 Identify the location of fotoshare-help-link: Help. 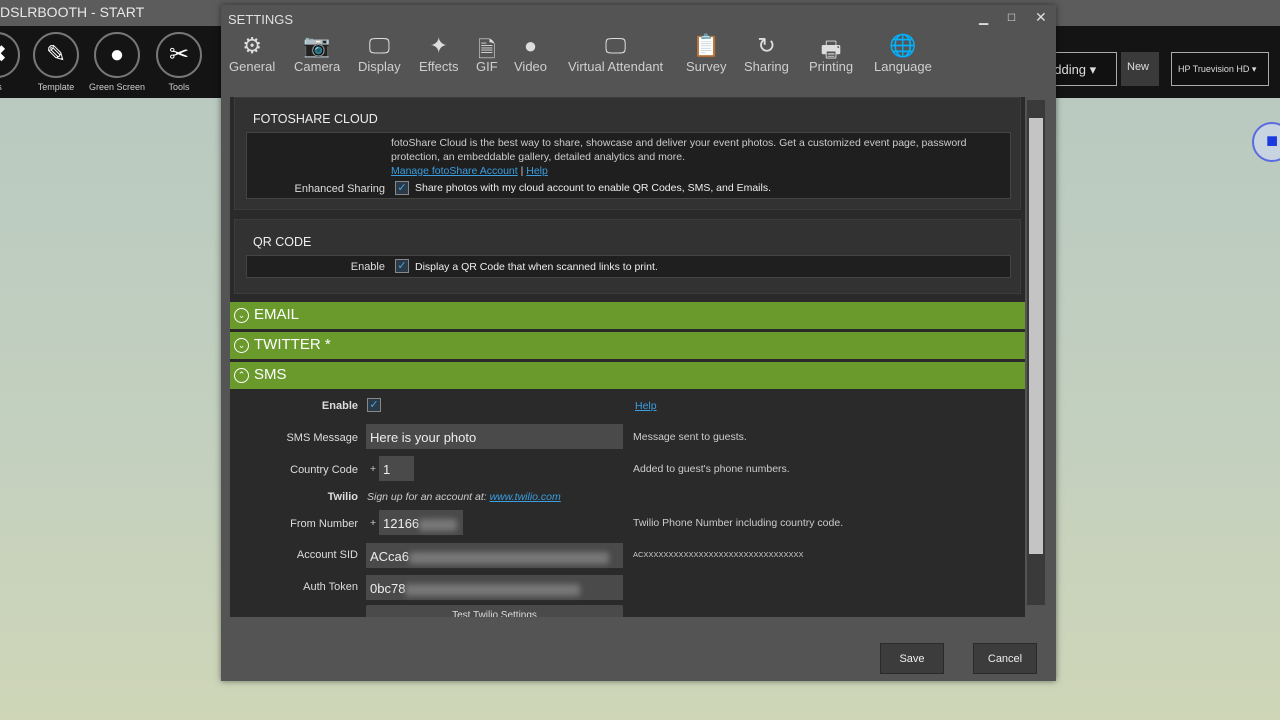
(537, 171).